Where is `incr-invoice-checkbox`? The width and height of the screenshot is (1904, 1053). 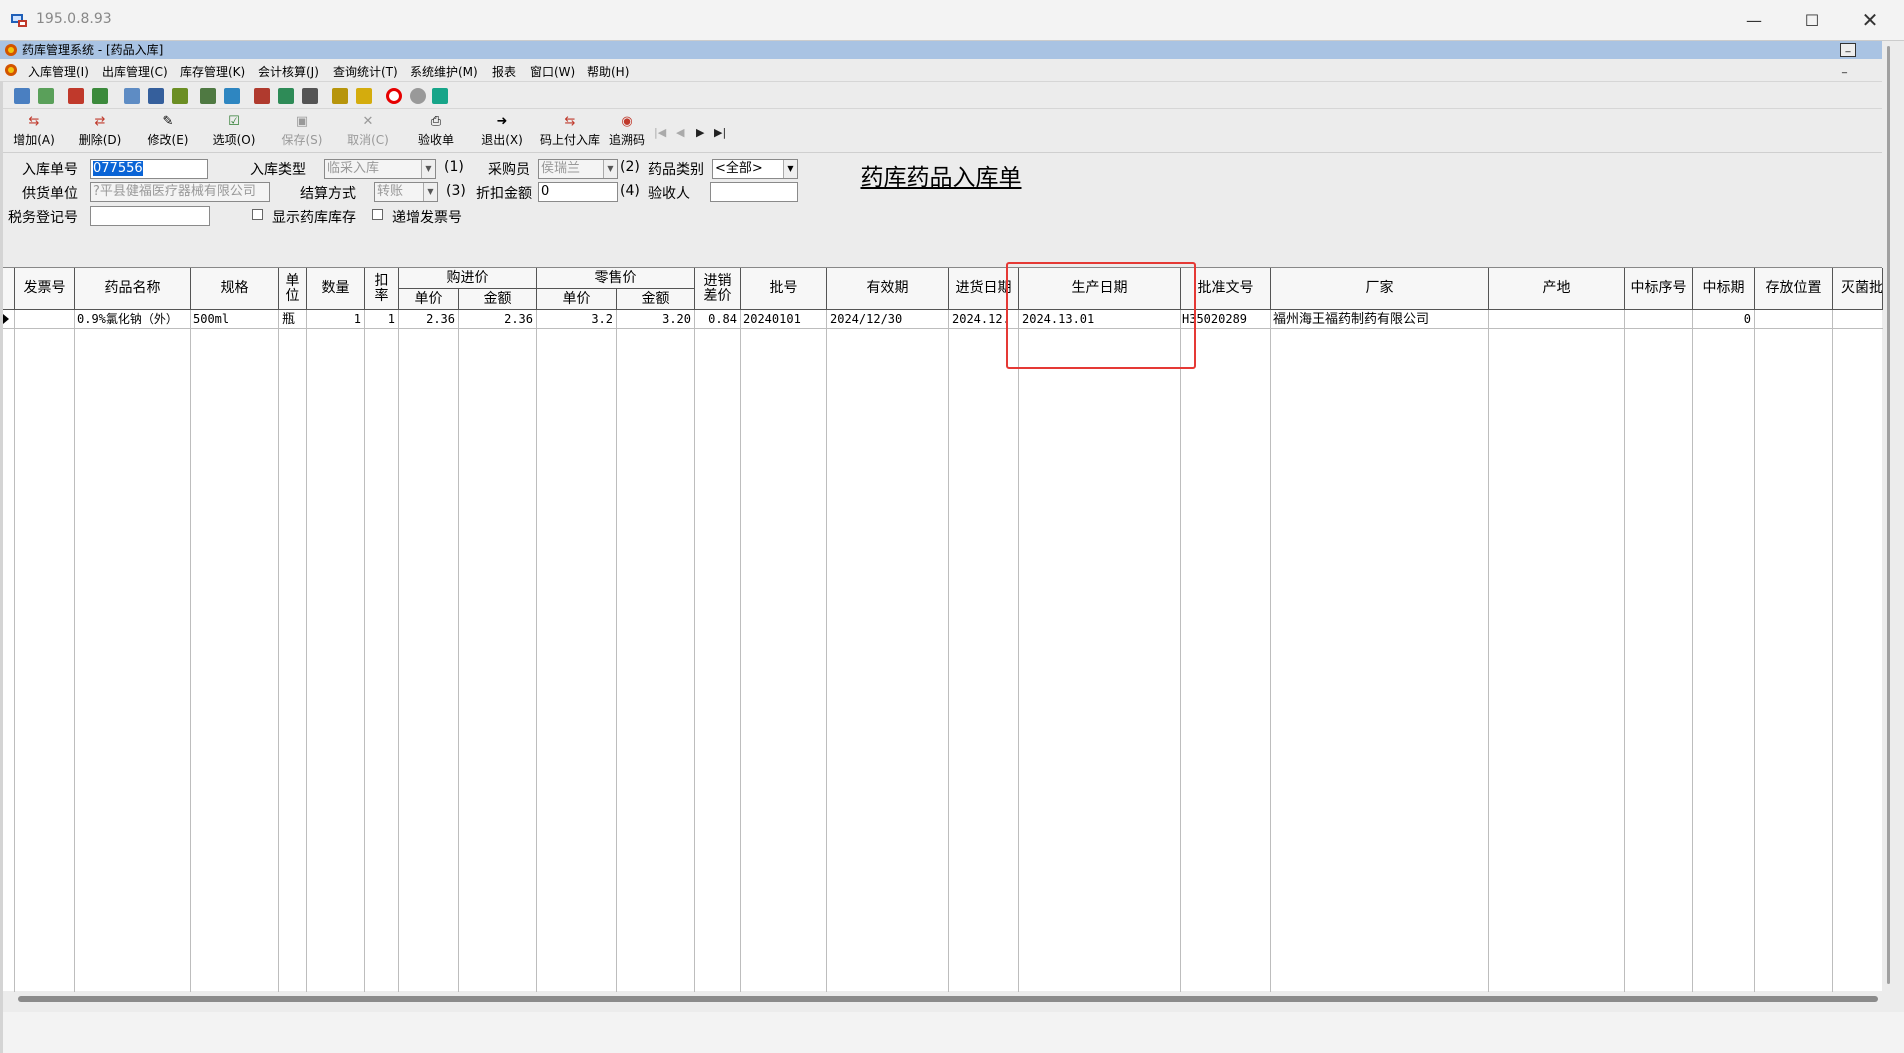
incr-invoice-checkbox is located at coordinates (377, 214).